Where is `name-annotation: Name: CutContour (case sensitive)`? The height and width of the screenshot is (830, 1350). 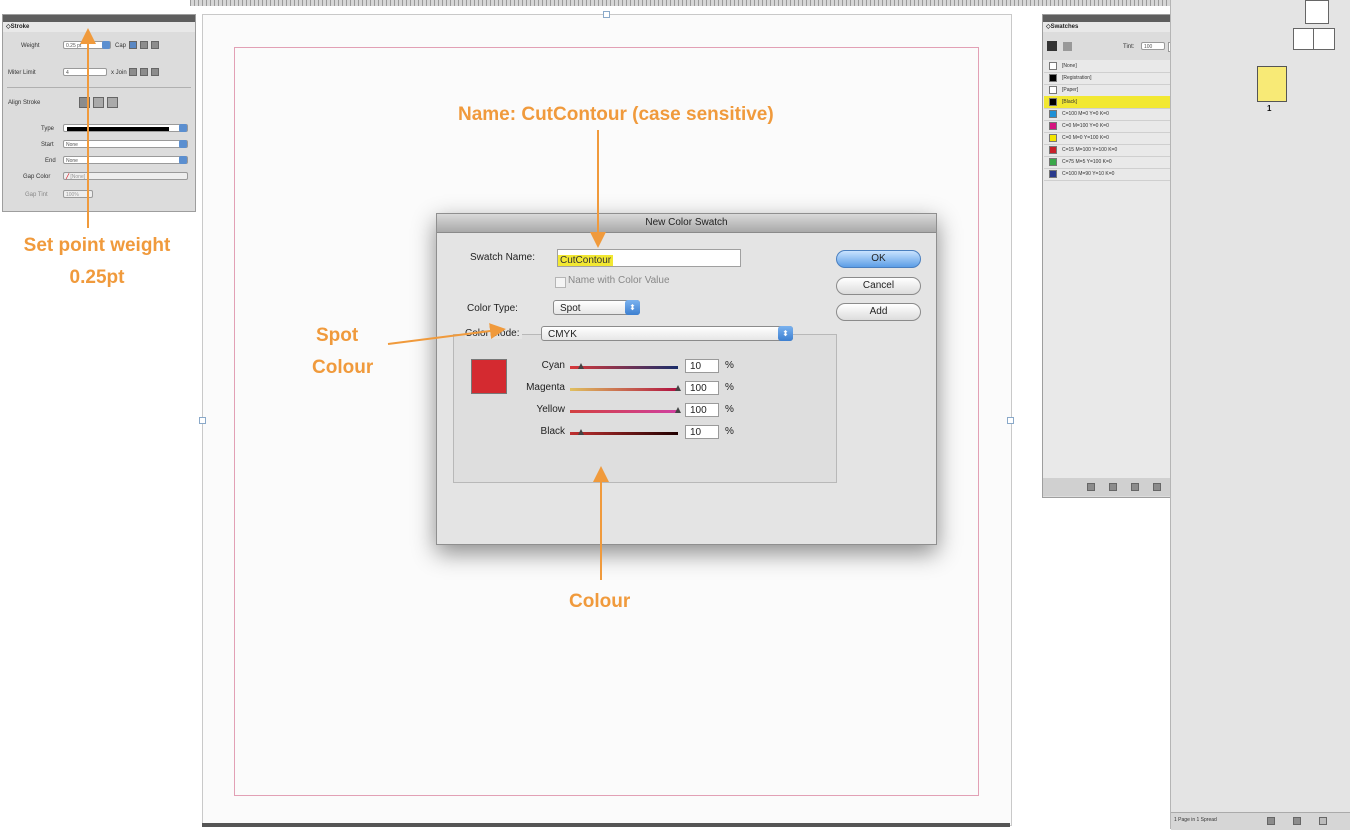 name-annotation: Name: CutContour (case sensitive) is located at coordinates (616, 114).